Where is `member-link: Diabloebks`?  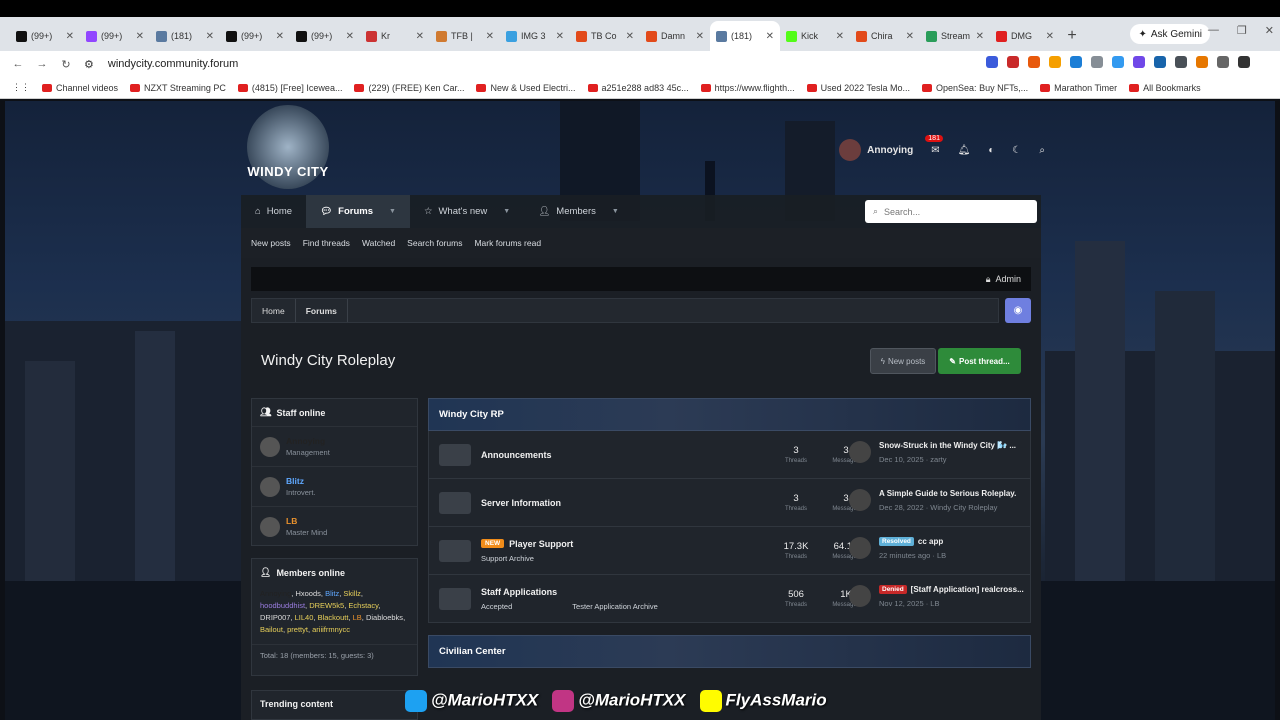
member-link: Diabloebks is located at coordinates (384, 617).